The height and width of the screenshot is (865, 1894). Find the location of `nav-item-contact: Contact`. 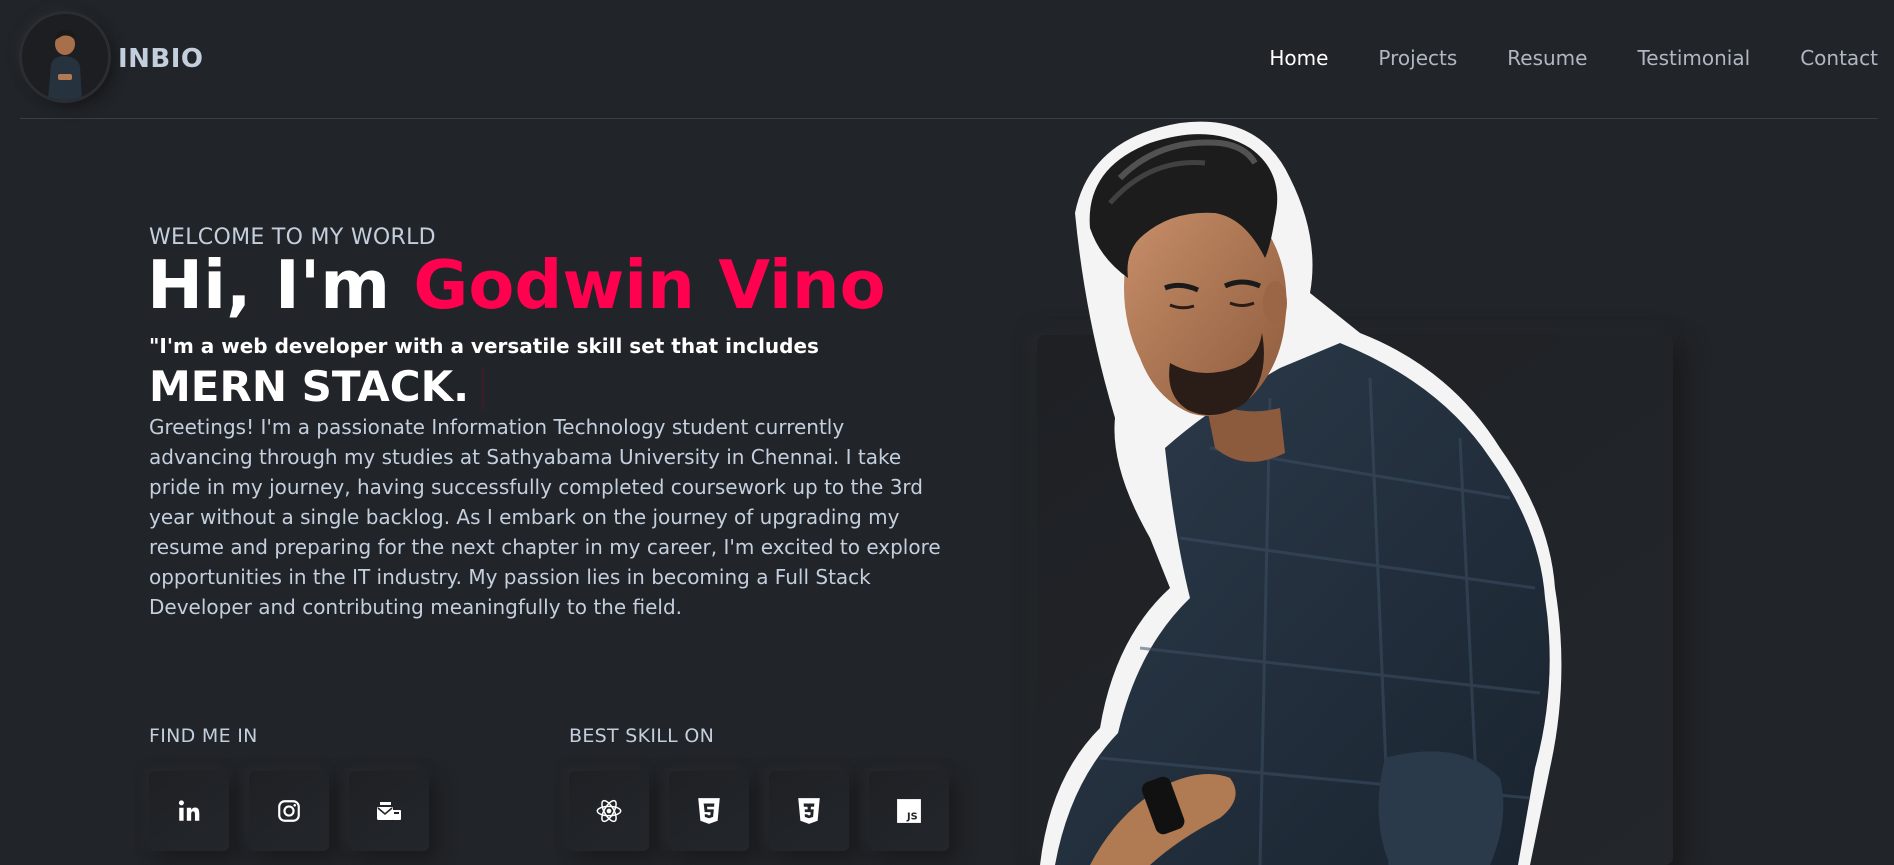

nav-item-contact: Contact is located at coordinates (1839, 58).